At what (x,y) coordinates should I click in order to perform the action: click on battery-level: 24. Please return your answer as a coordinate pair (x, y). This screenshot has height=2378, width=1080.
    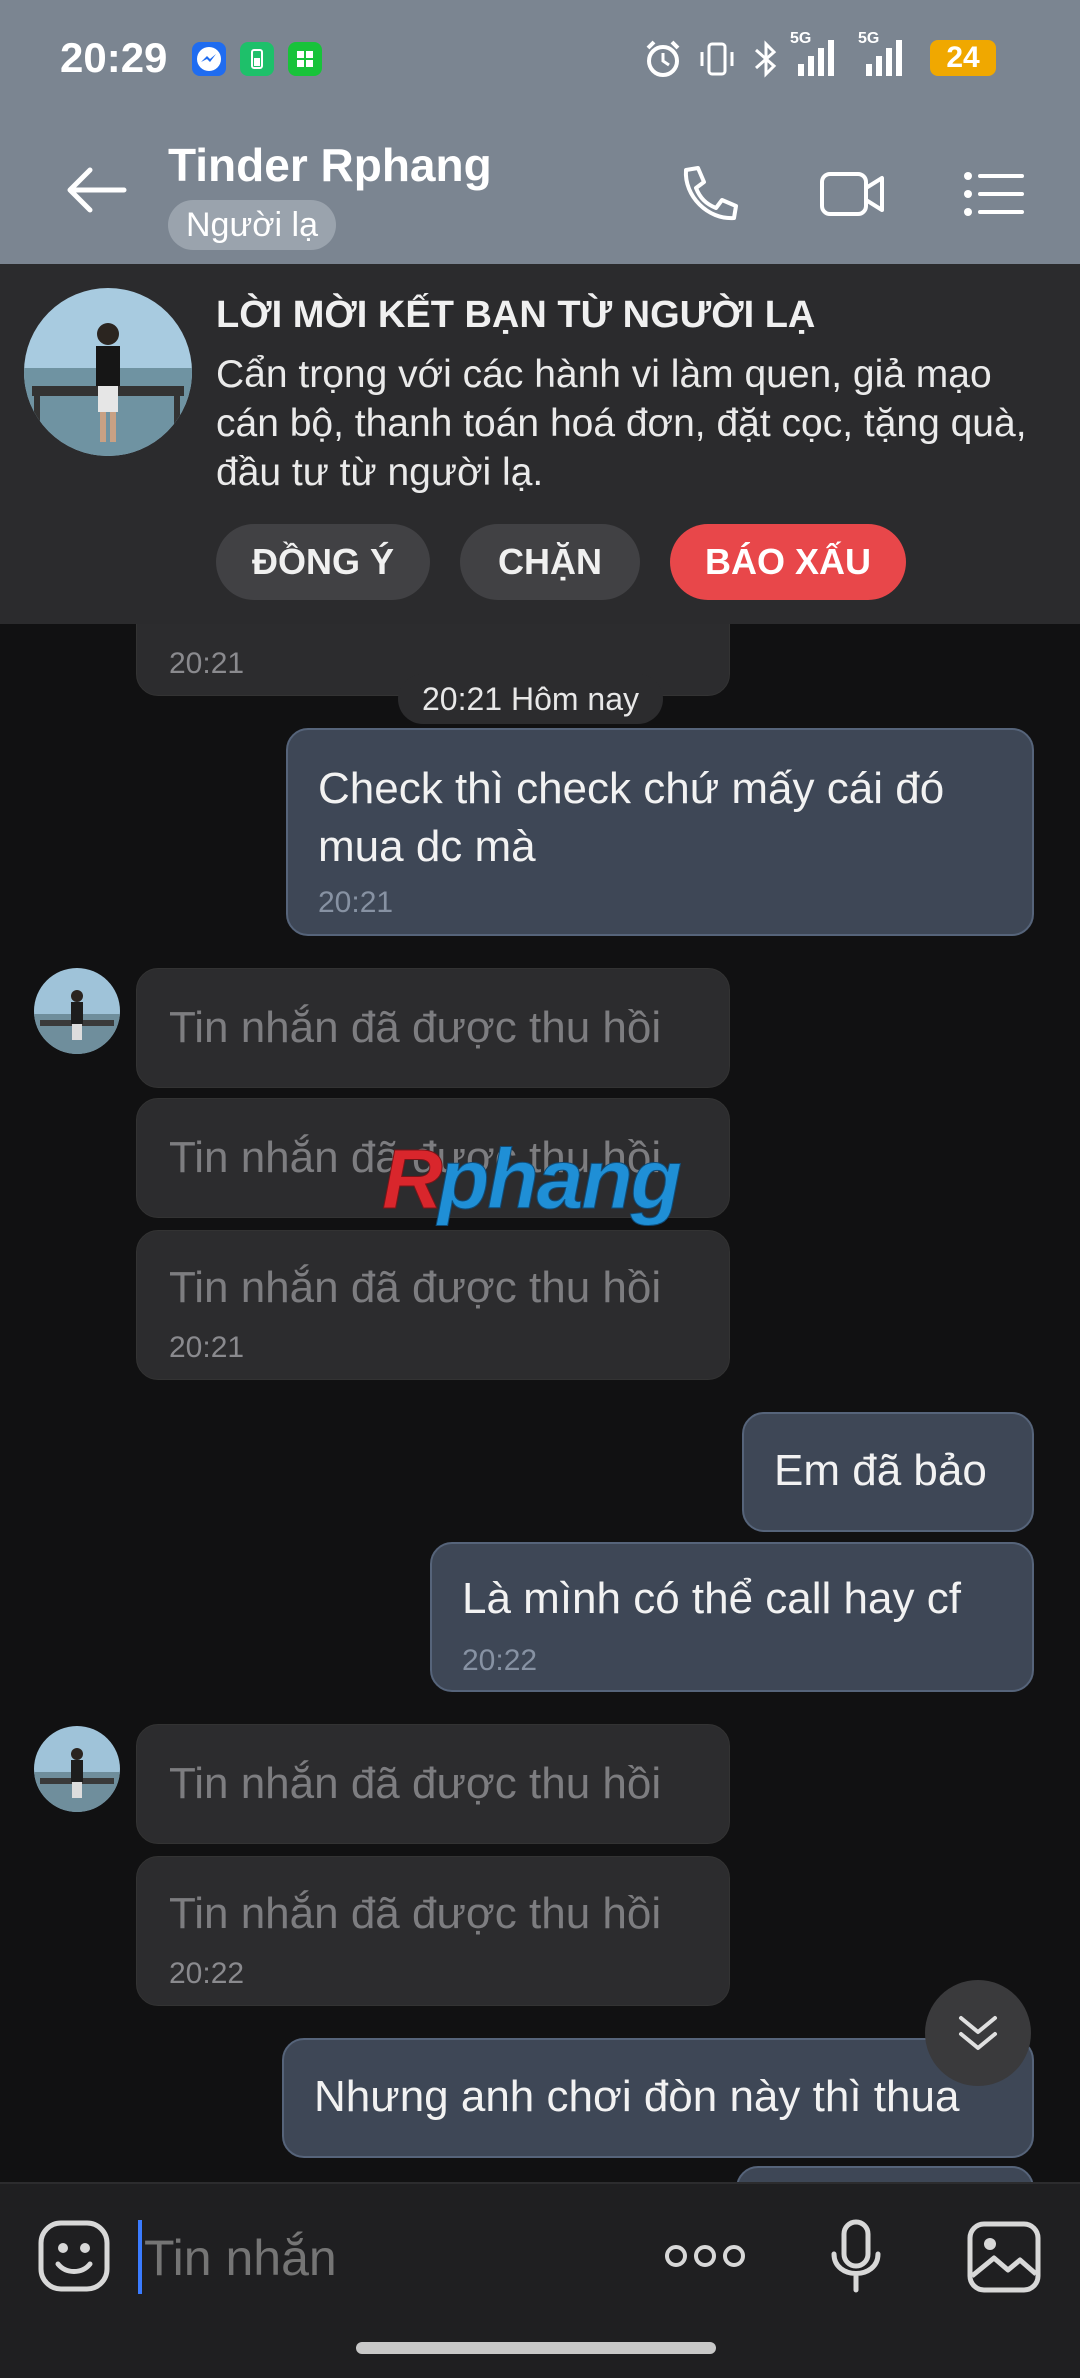
    Looking at the image, I should click on (963, 57).